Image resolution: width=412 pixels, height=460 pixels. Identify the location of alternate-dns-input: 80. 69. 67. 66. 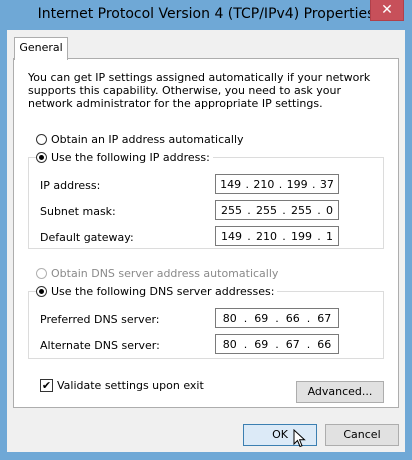
(277, 344).